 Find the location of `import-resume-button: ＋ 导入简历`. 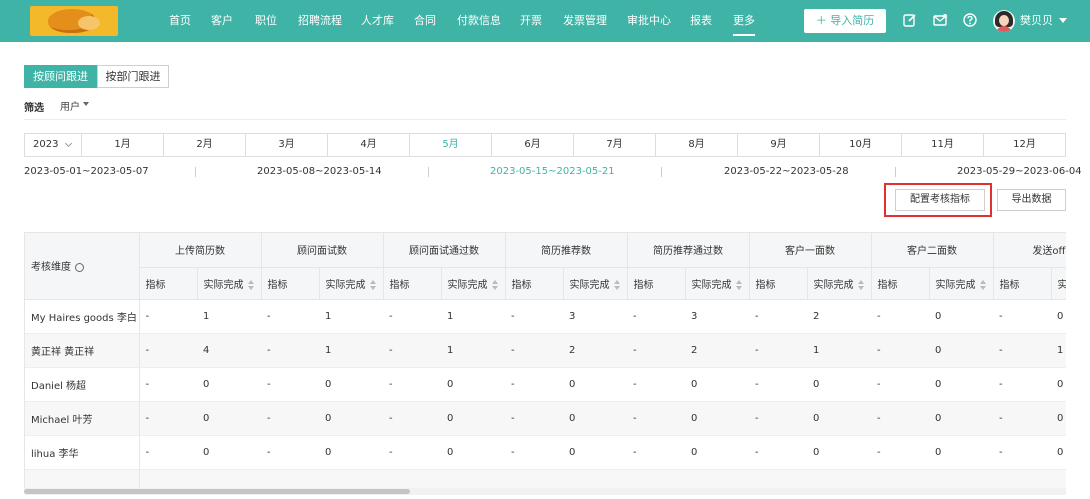

import-resume-button: ＋ 导入简历 is located at coordinates (845, 21).